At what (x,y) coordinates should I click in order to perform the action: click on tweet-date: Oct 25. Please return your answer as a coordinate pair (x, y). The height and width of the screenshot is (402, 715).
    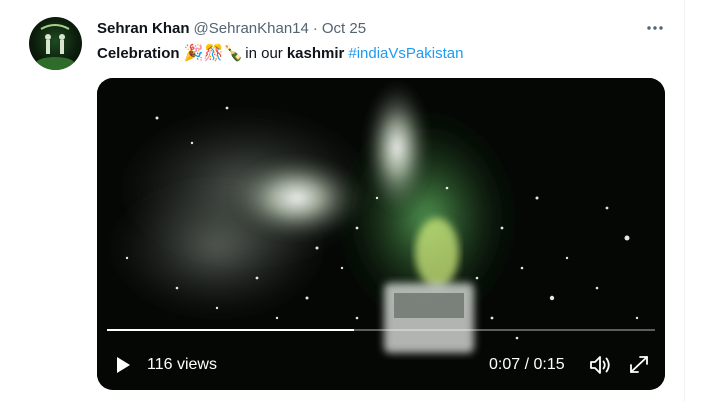
    Looking at the image, I should click on (344, 28).